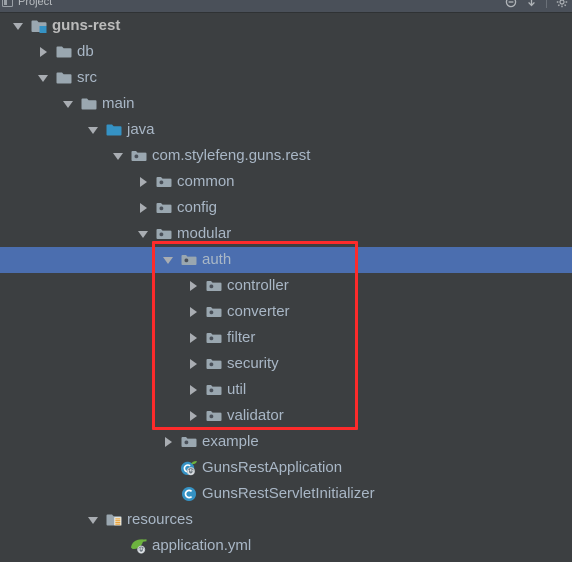 The height and width of the screenshot is (562, 572). What do you see at coordinates (206, 181) in the screenshot?
I see `tree-node-label: common` at bounding box center [206, 181].